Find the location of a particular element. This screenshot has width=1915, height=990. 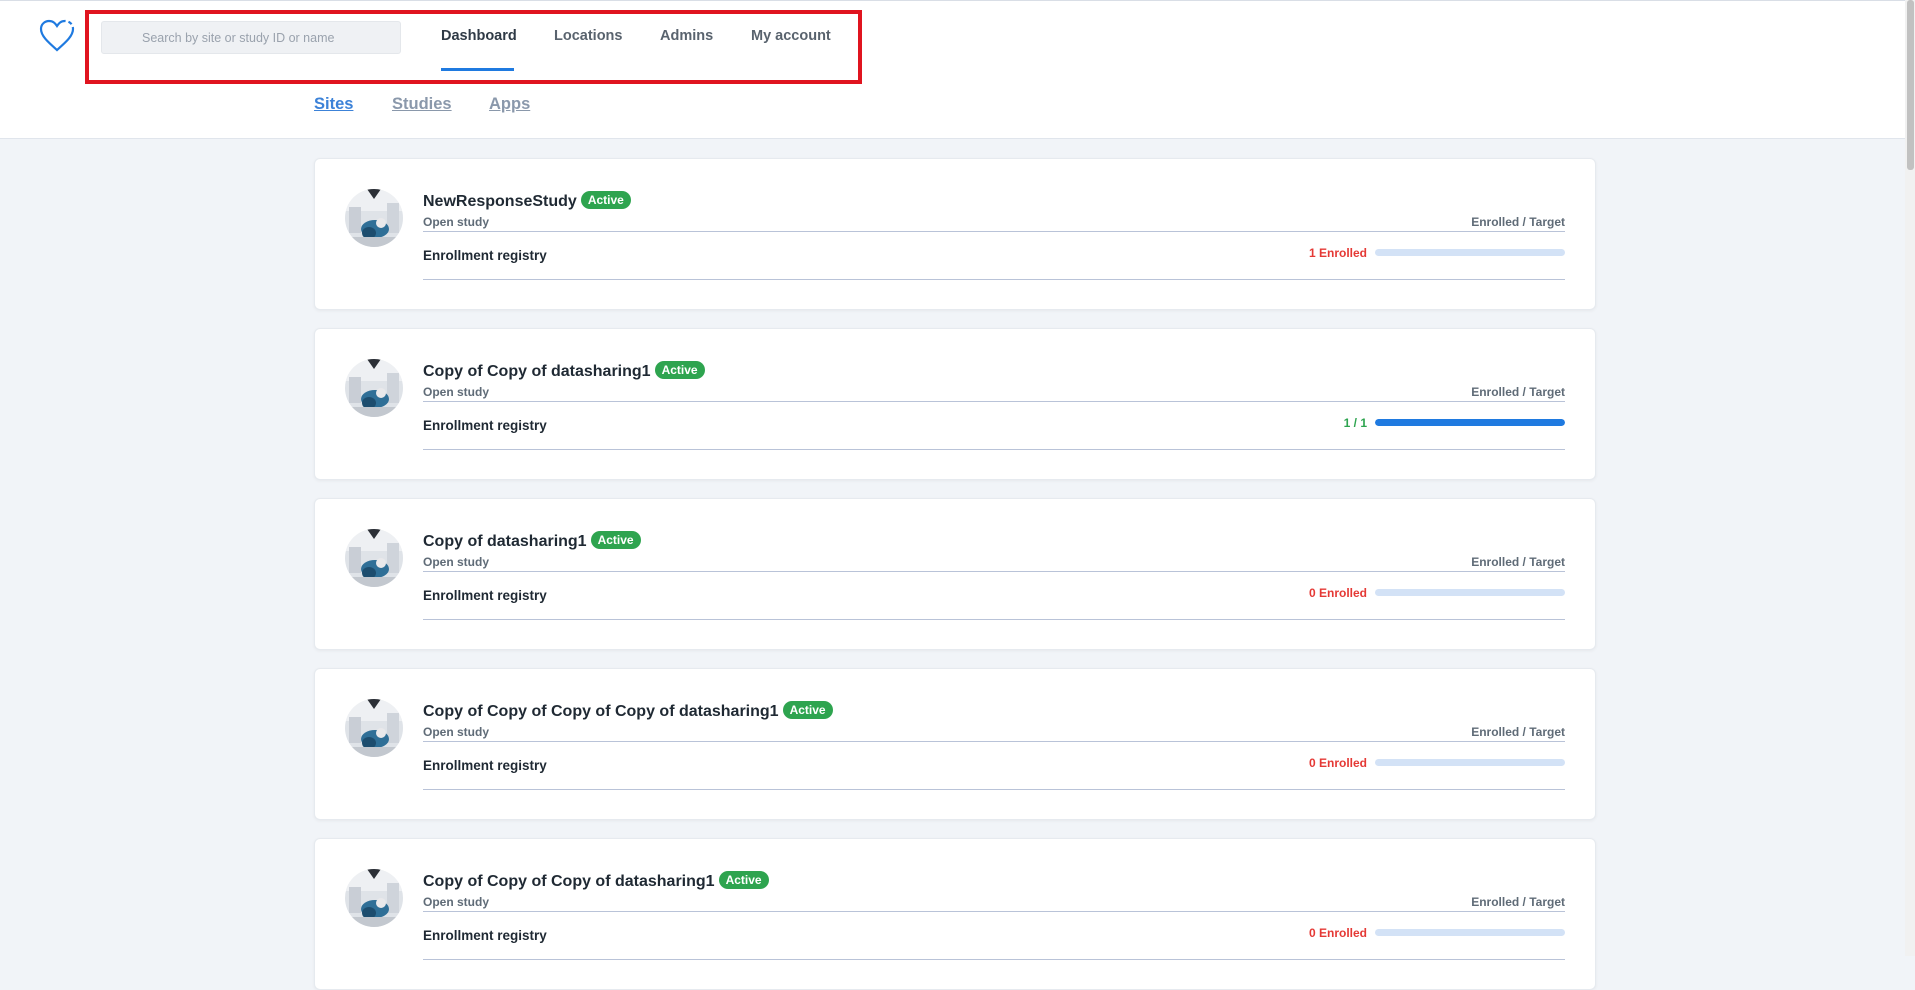

study-title-text: Copy of Copy of datasharing1 is located at coordinates (537, 371).